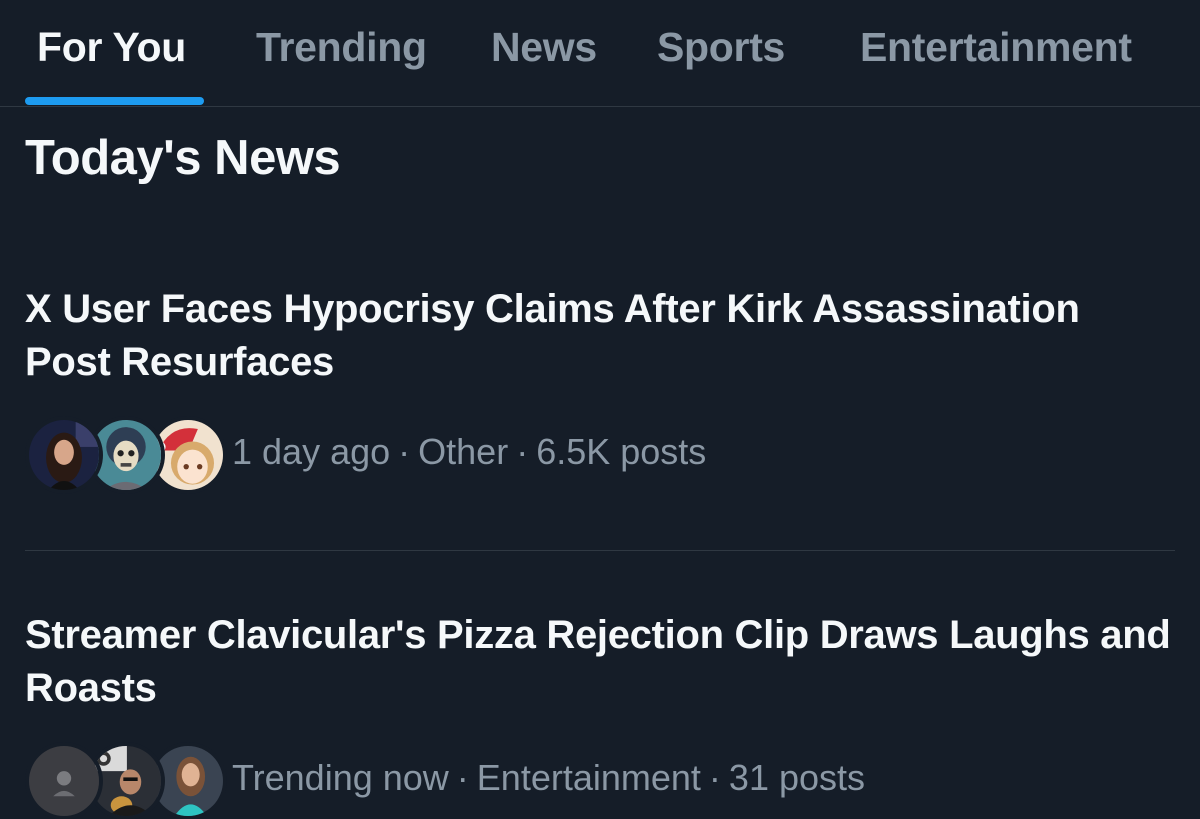  I want to click on news-meta: 1 day ago · Other · 6.5K posts, so click(600, 456).